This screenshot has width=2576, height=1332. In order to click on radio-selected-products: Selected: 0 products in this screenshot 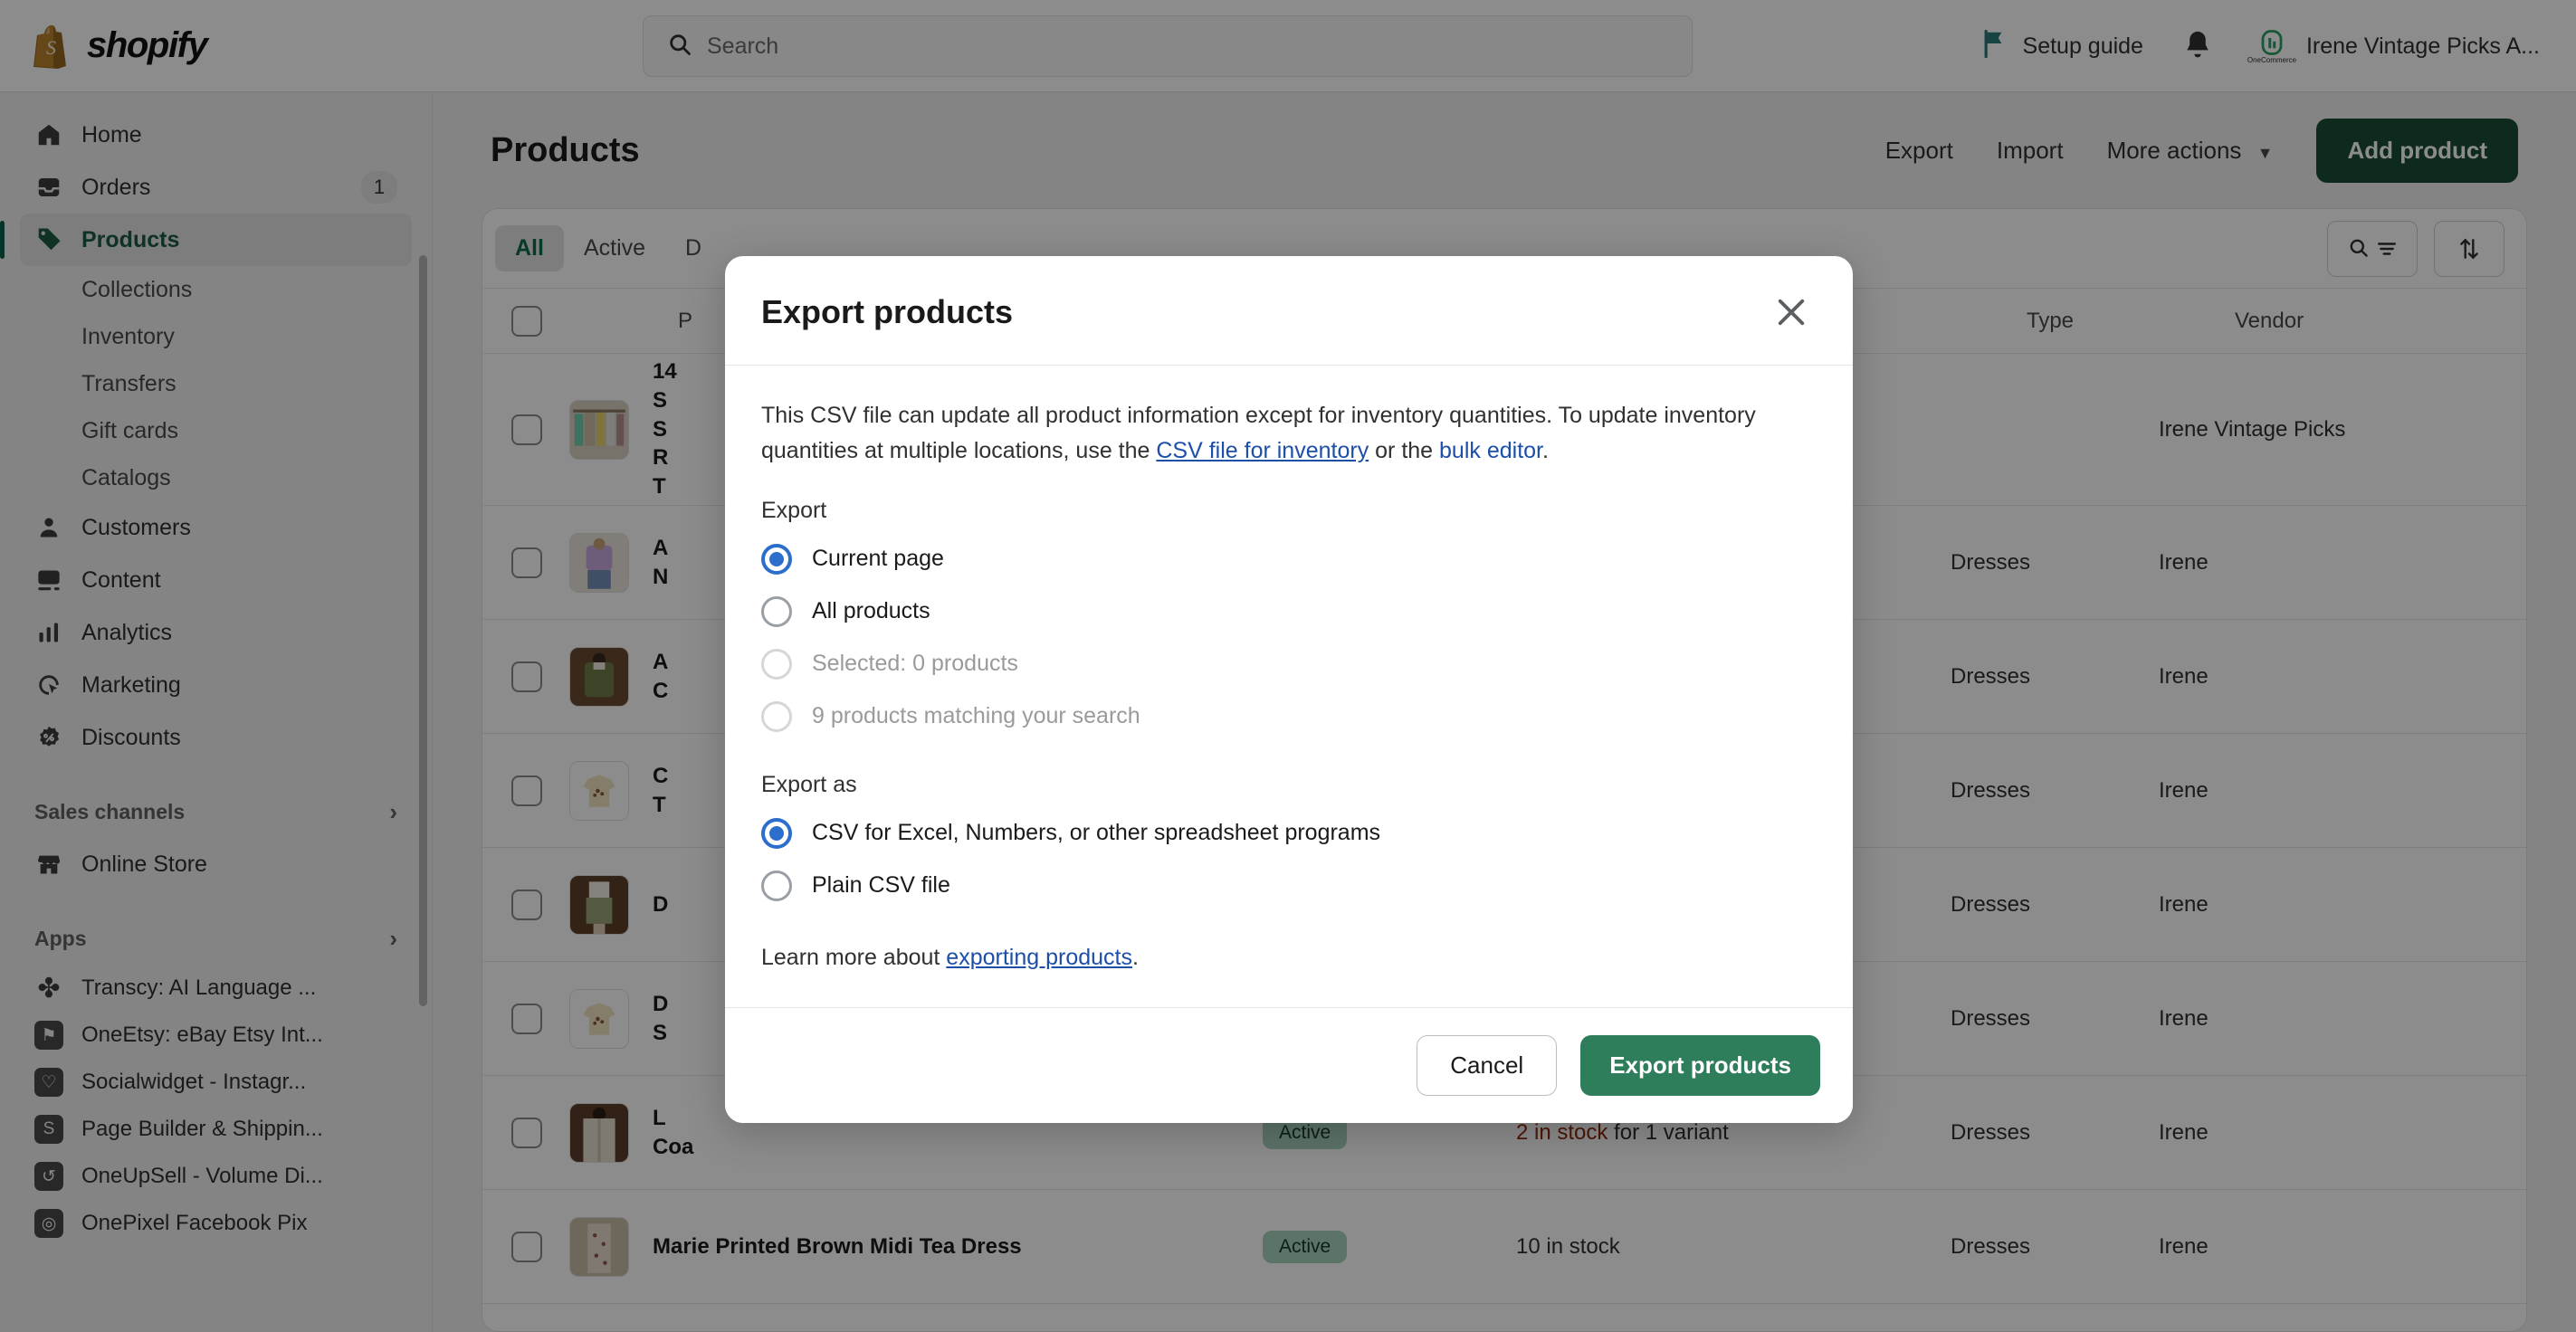, I will do `click(1289, 664)`.